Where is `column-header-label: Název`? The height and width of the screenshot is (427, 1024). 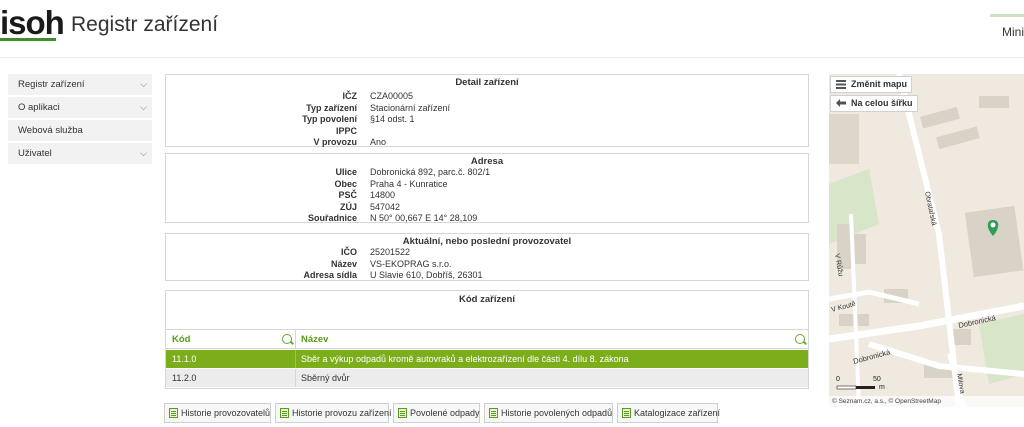
column-header-label: Název is located at coordinates (315, 339).